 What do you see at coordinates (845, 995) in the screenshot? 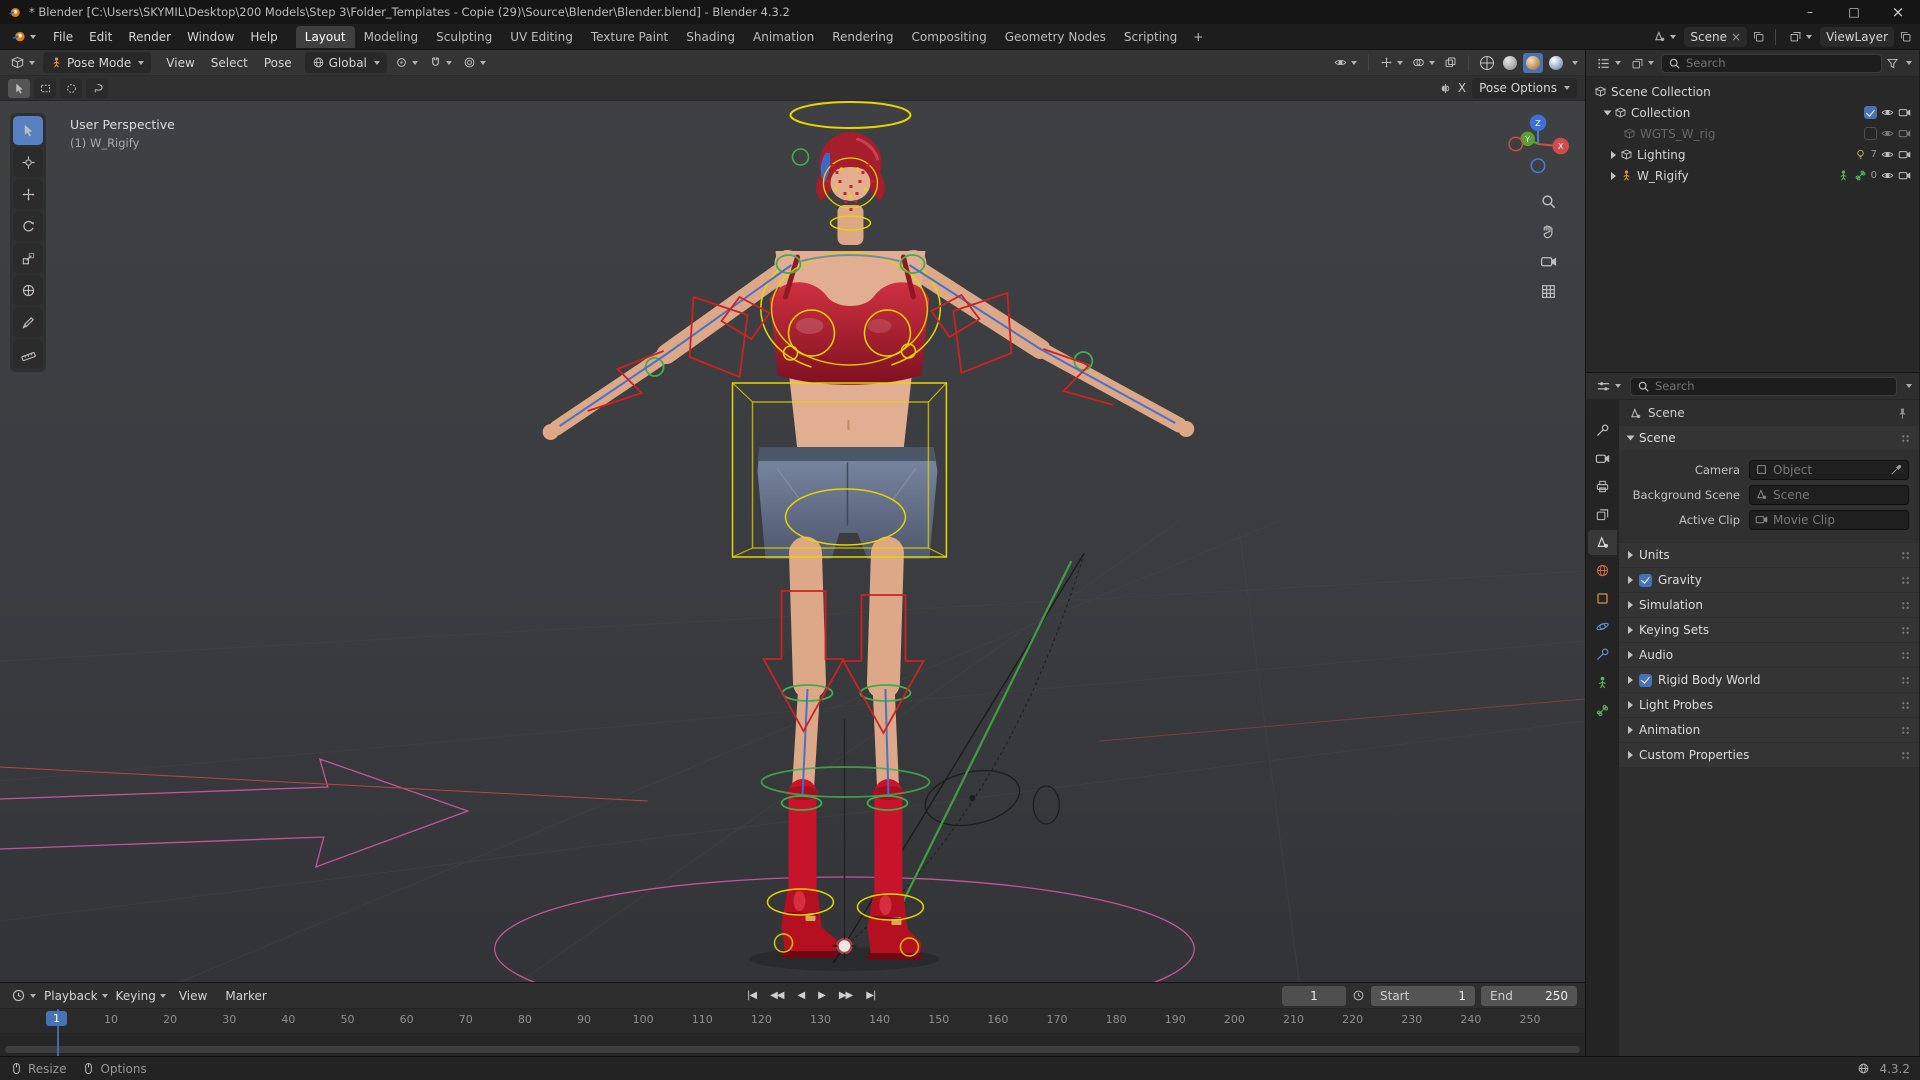
I see `next-keyframe-button: ▶▶` at bounding box center [845, 995].